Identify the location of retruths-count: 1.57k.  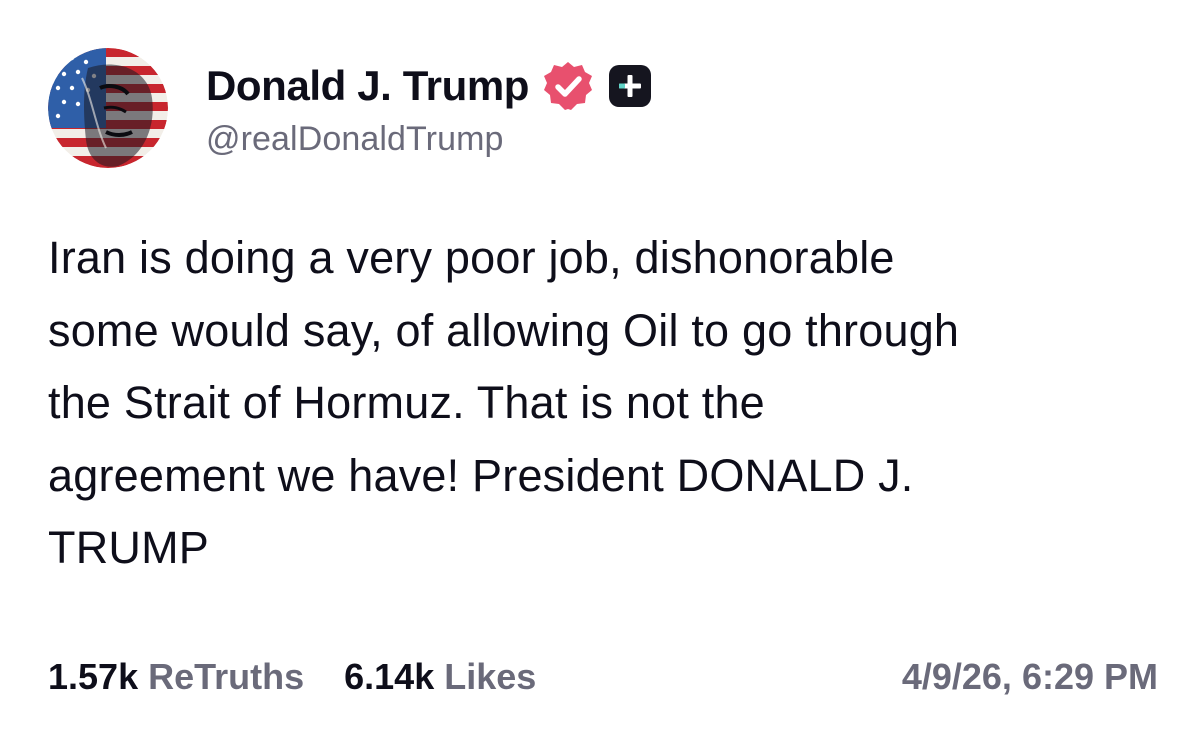
(93, 676).